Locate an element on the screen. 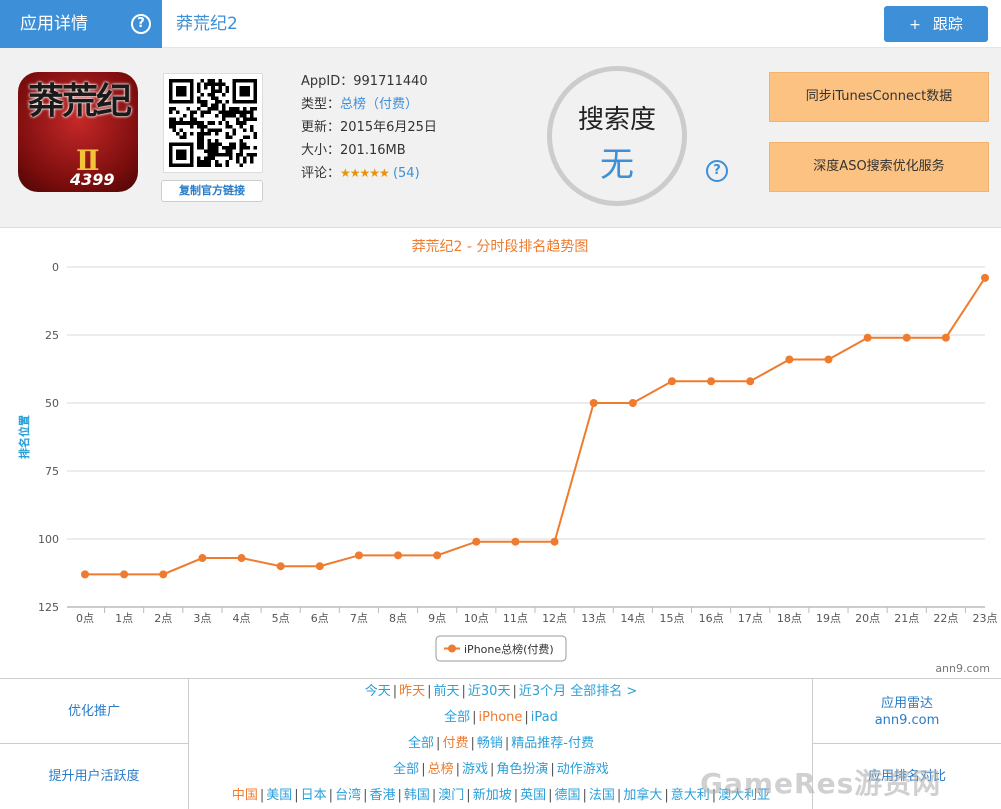 The height and width of the screenshot is (809, 1001). filter-link: 美国 is located at coordinates (279, 795).